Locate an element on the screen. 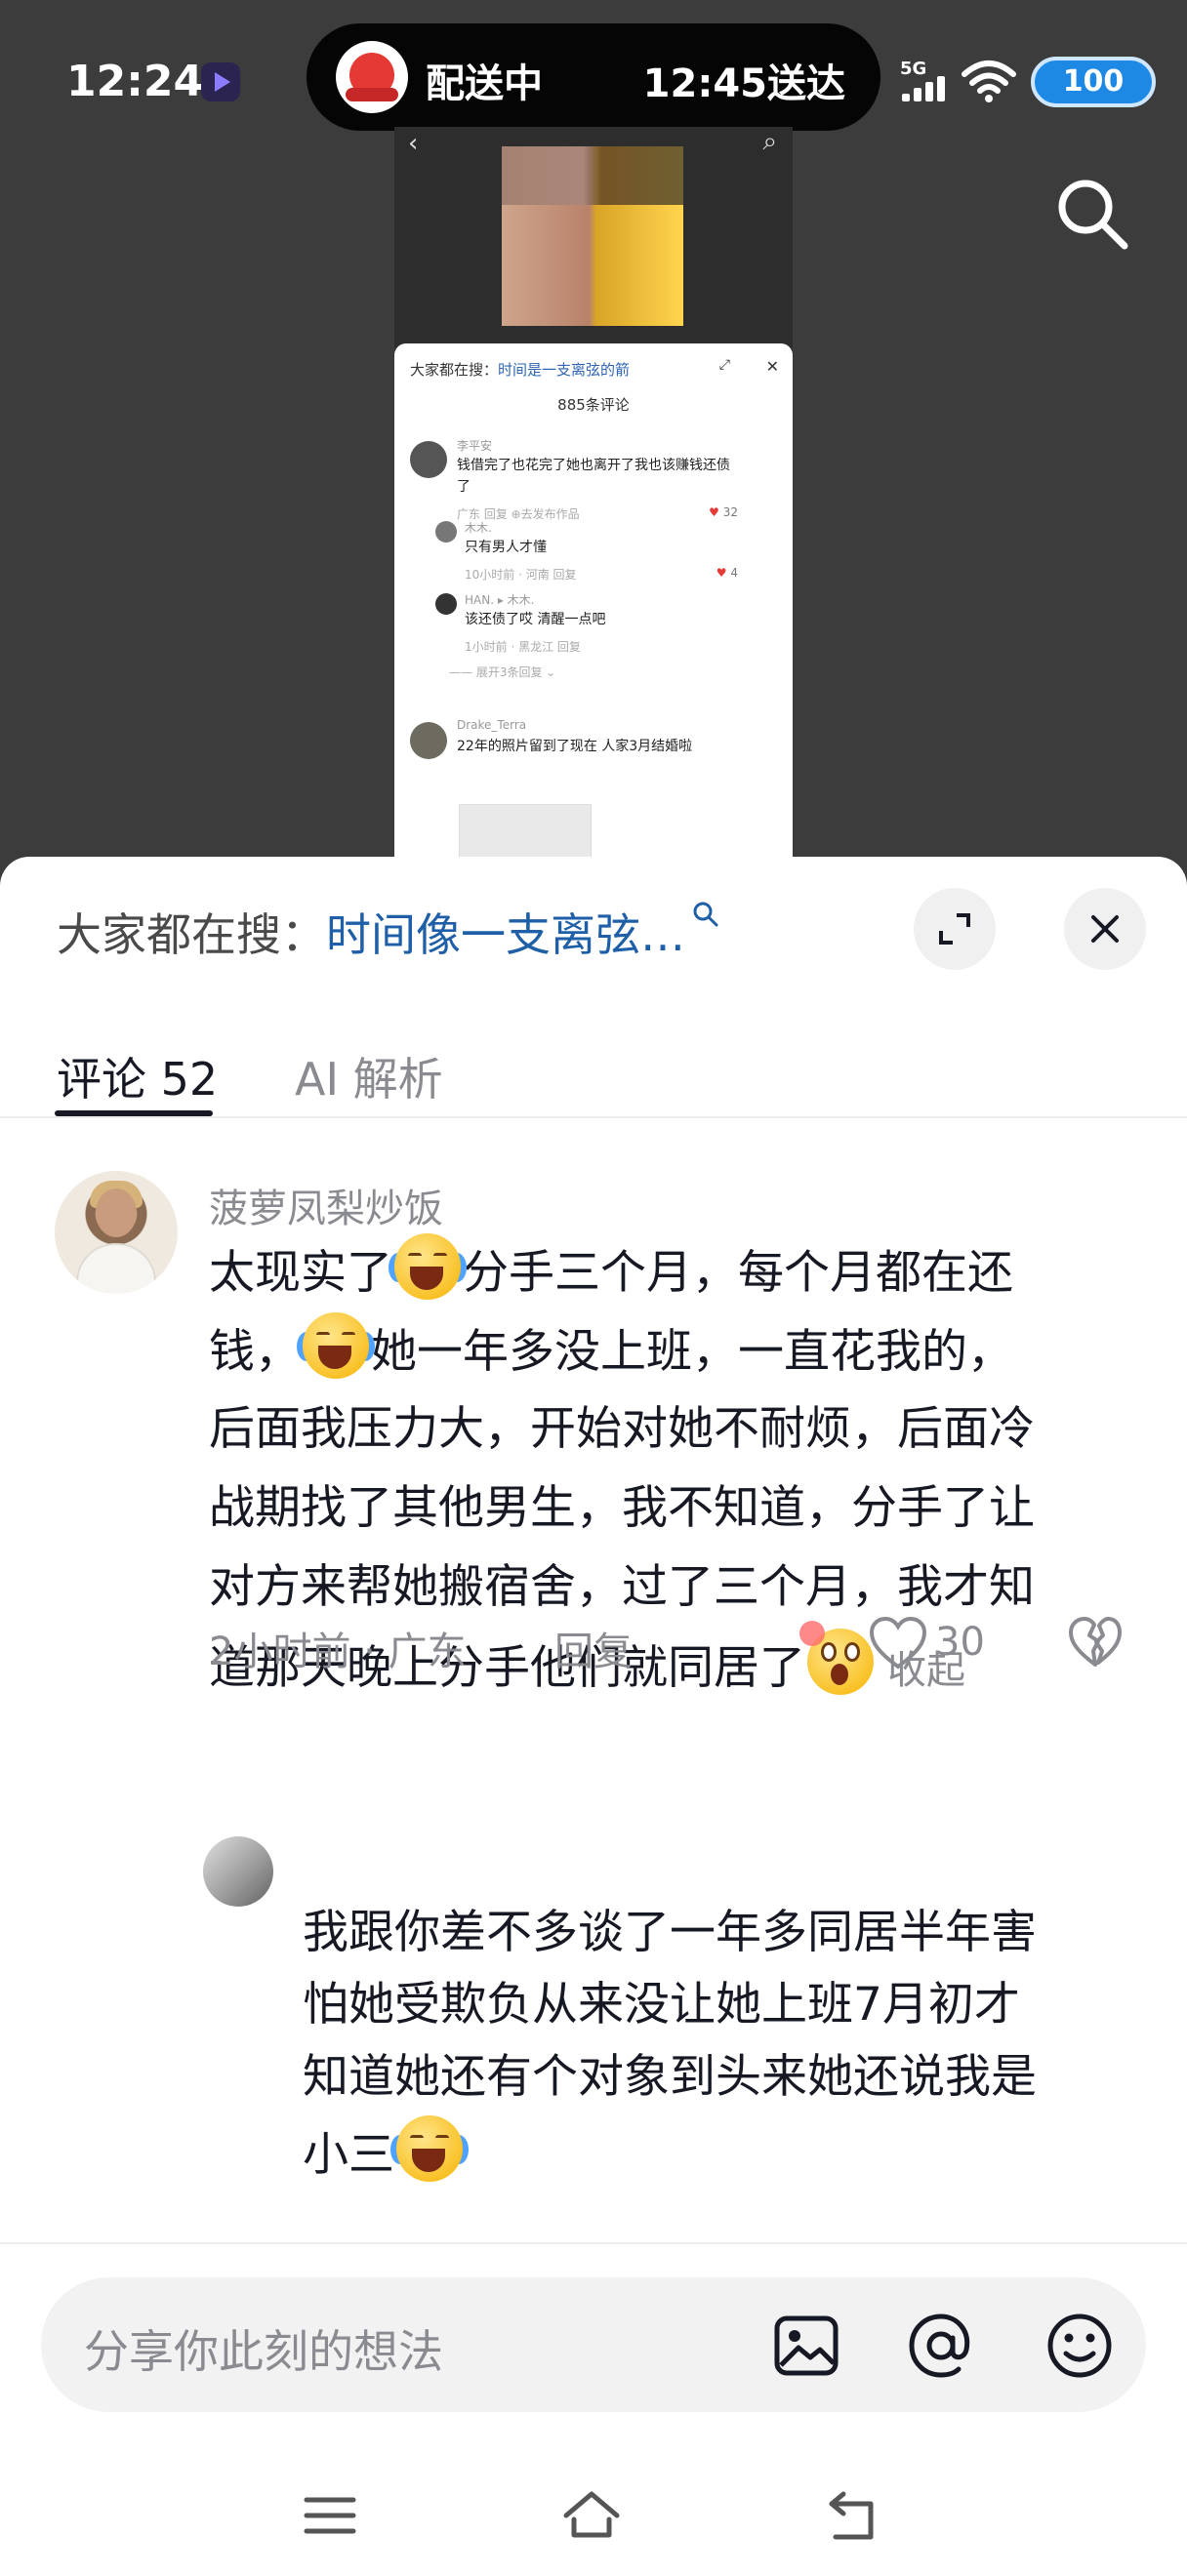 Image resolution: width=1187 pixels, height=2576 pixels. expand-icon is located at coordinates (954, 929).